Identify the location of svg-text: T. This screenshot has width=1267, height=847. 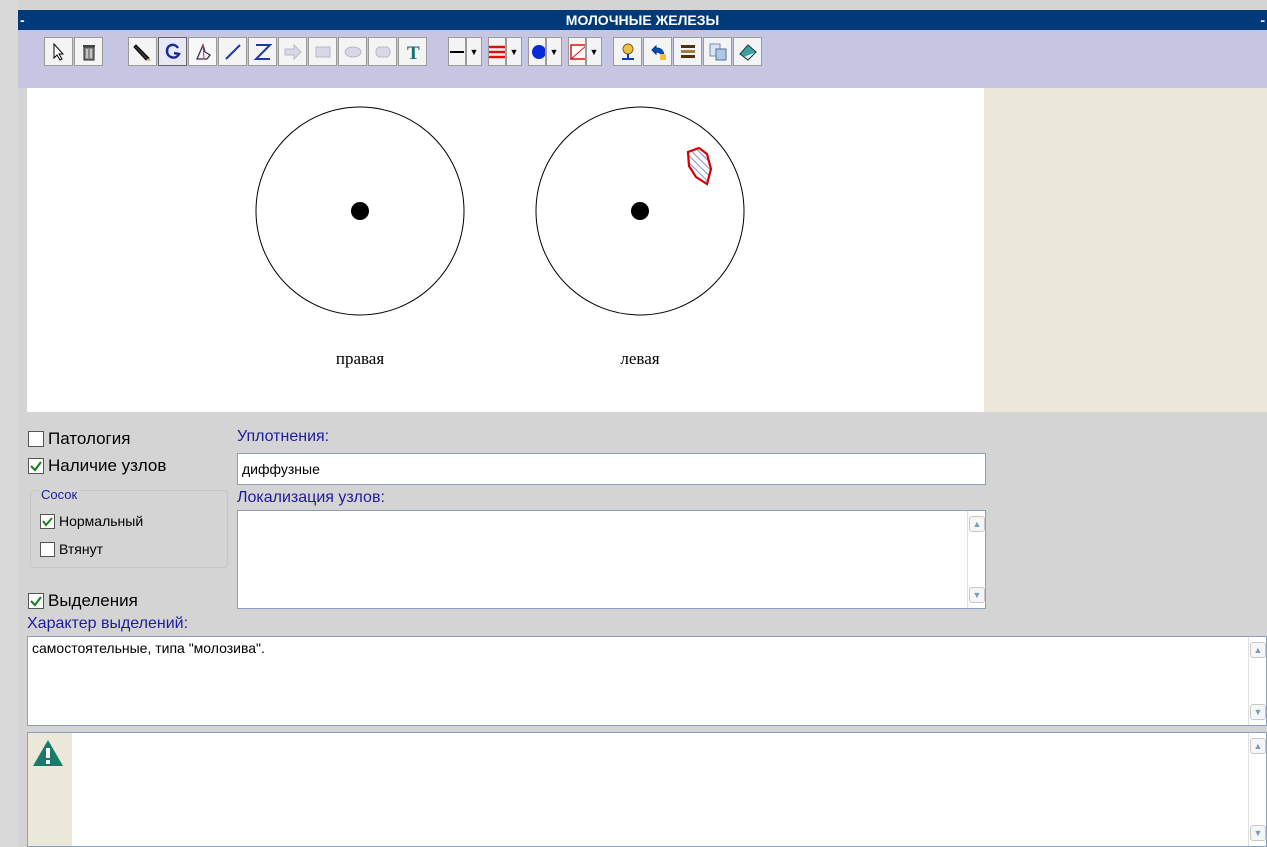
(413, 52).